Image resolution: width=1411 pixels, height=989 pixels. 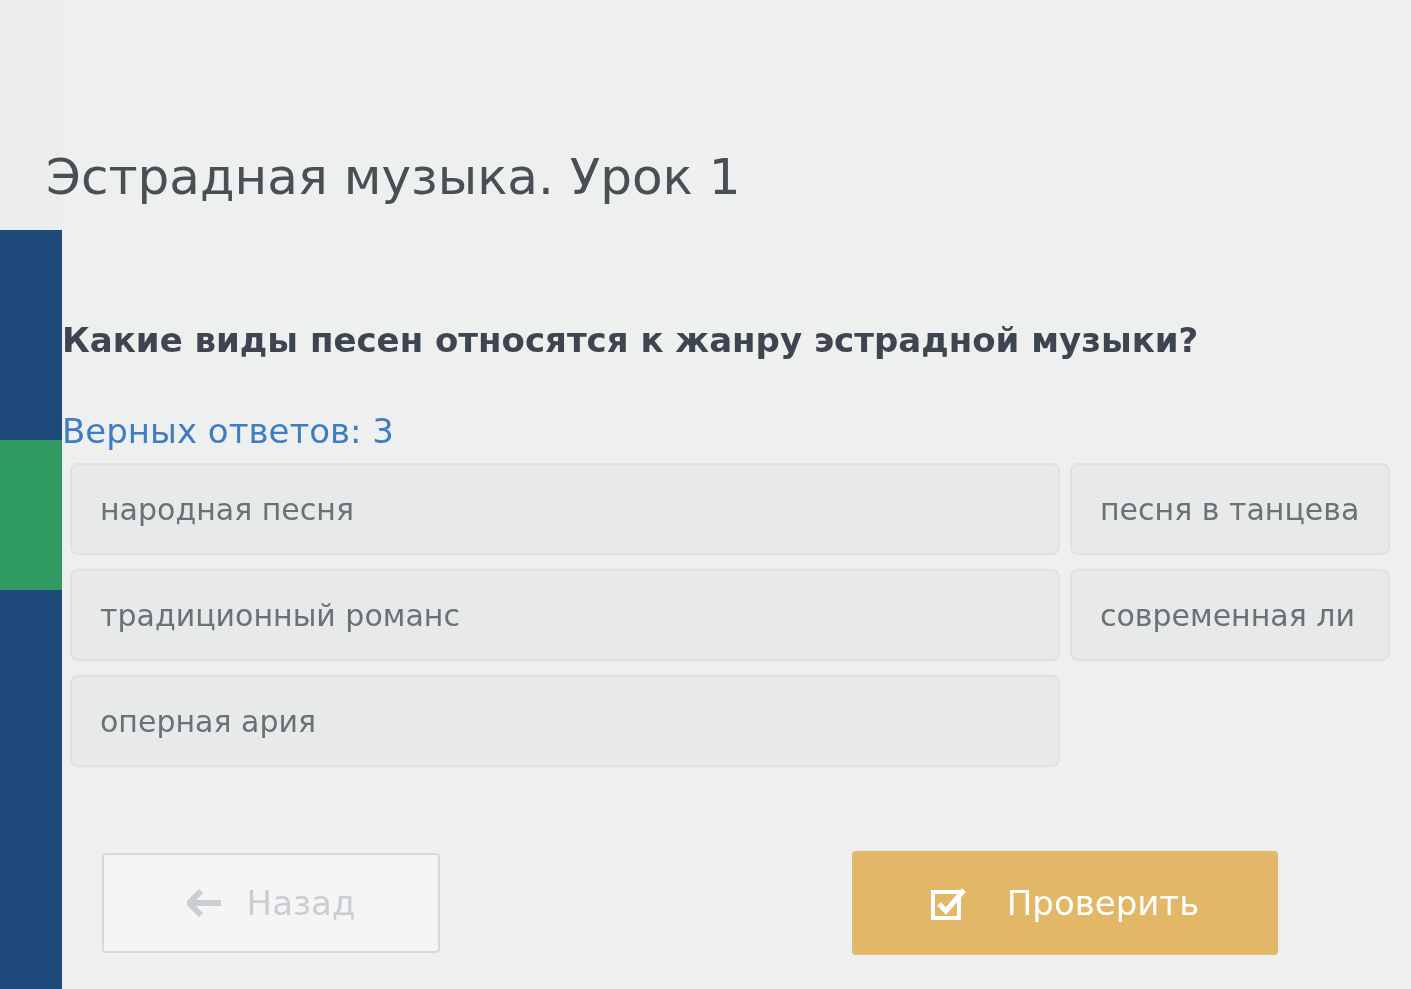 What do you see at coordinates (565, 615) in the screenshot?
I see `answer-option: традиционный романс` at bounding box center [565, 615].